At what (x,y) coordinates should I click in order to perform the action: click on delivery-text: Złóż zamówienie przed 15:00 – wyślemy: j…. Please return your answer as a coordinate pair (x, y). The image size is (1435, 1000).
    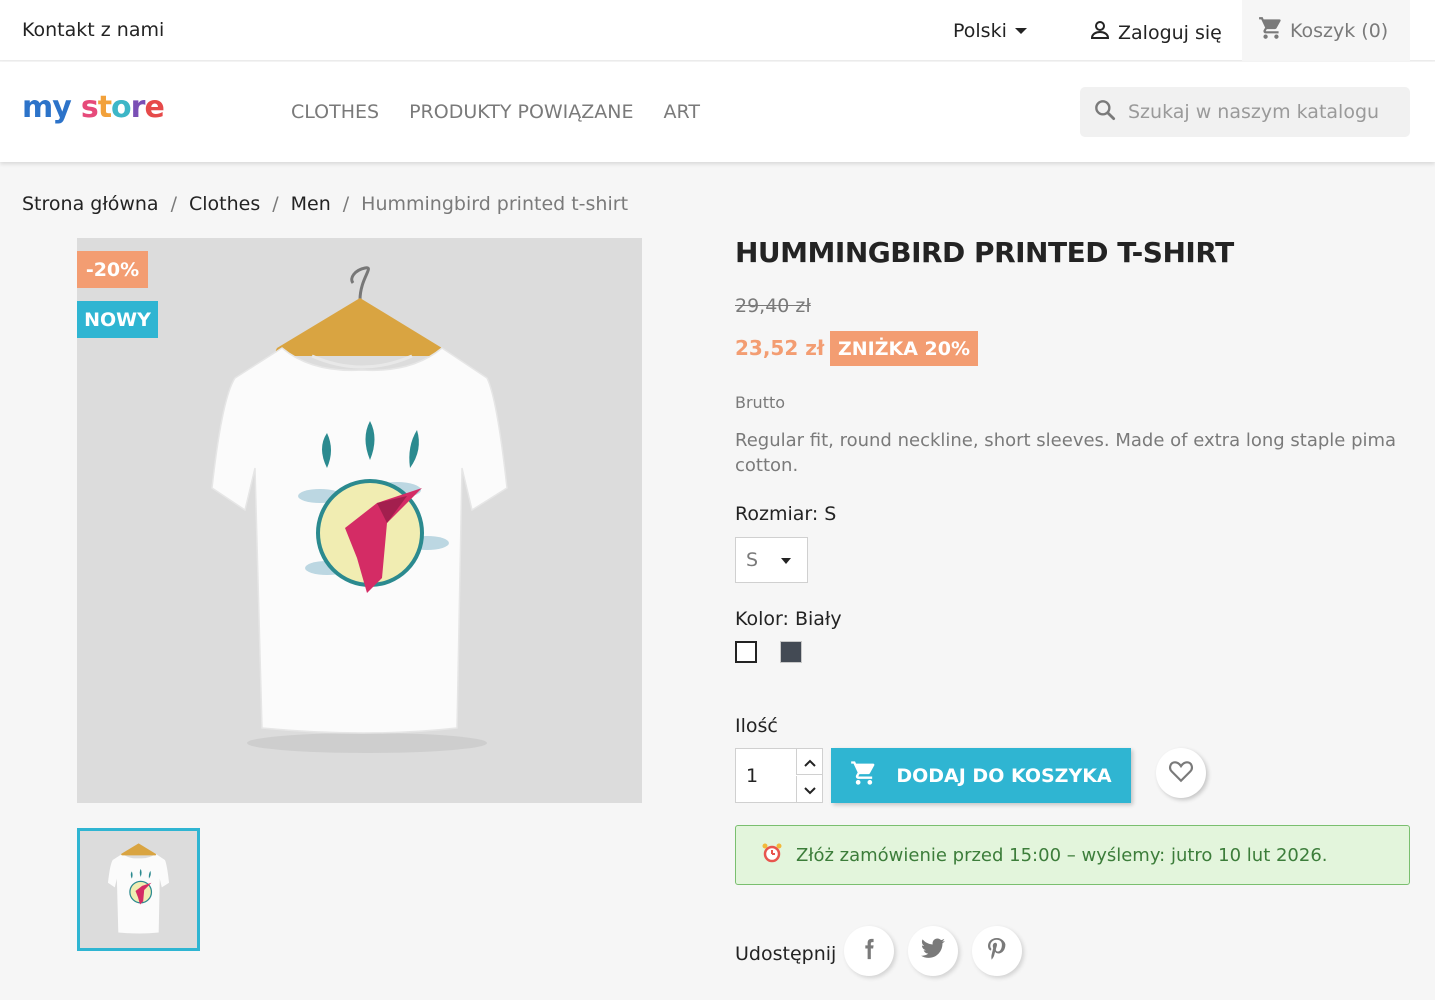
    Looking at the image, I should click on (1062, 855).